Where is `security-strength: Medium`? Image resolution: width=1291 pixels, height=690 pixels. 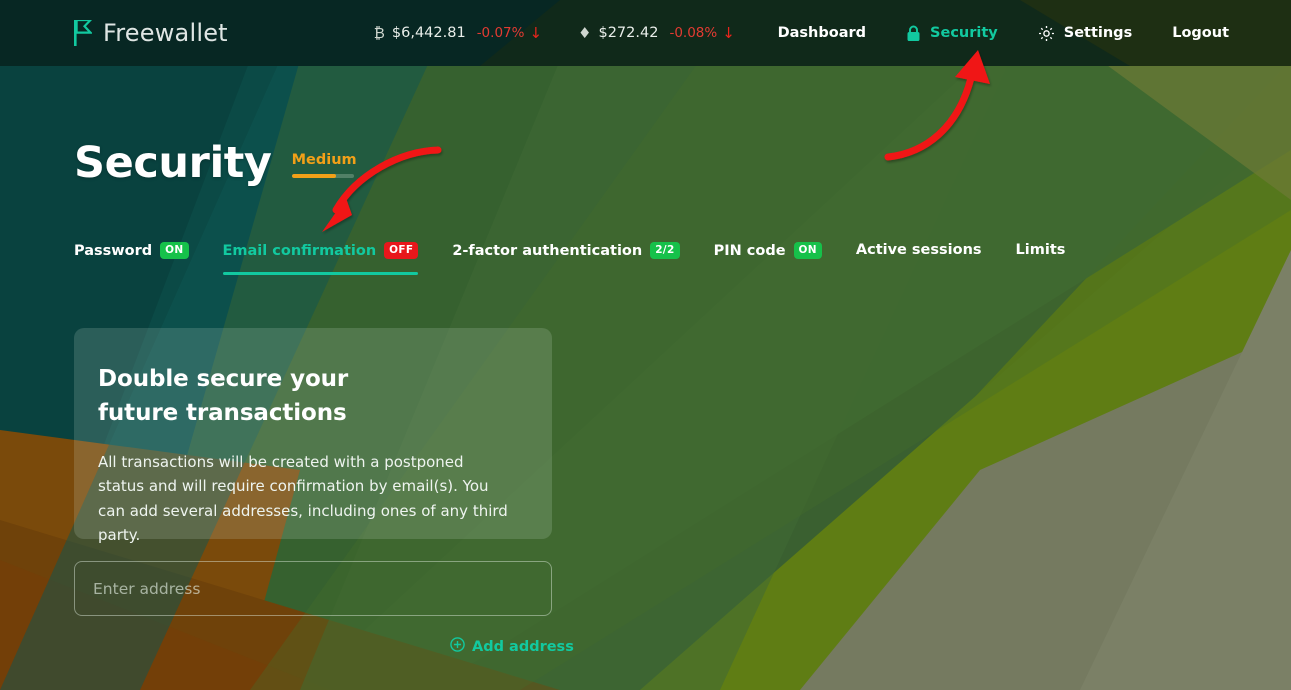
security-strength: Medium is located at coordinates (324, 168).